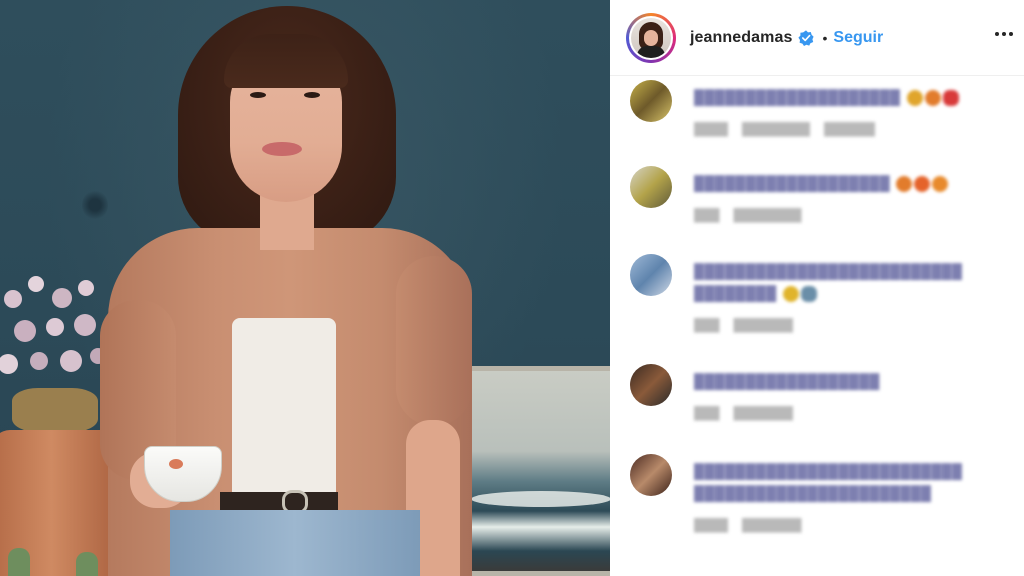 The image size is (1024, 576). Describe the element at coordinates (1004, 34) in the screenshot. I see `more-options-icon` at that location.